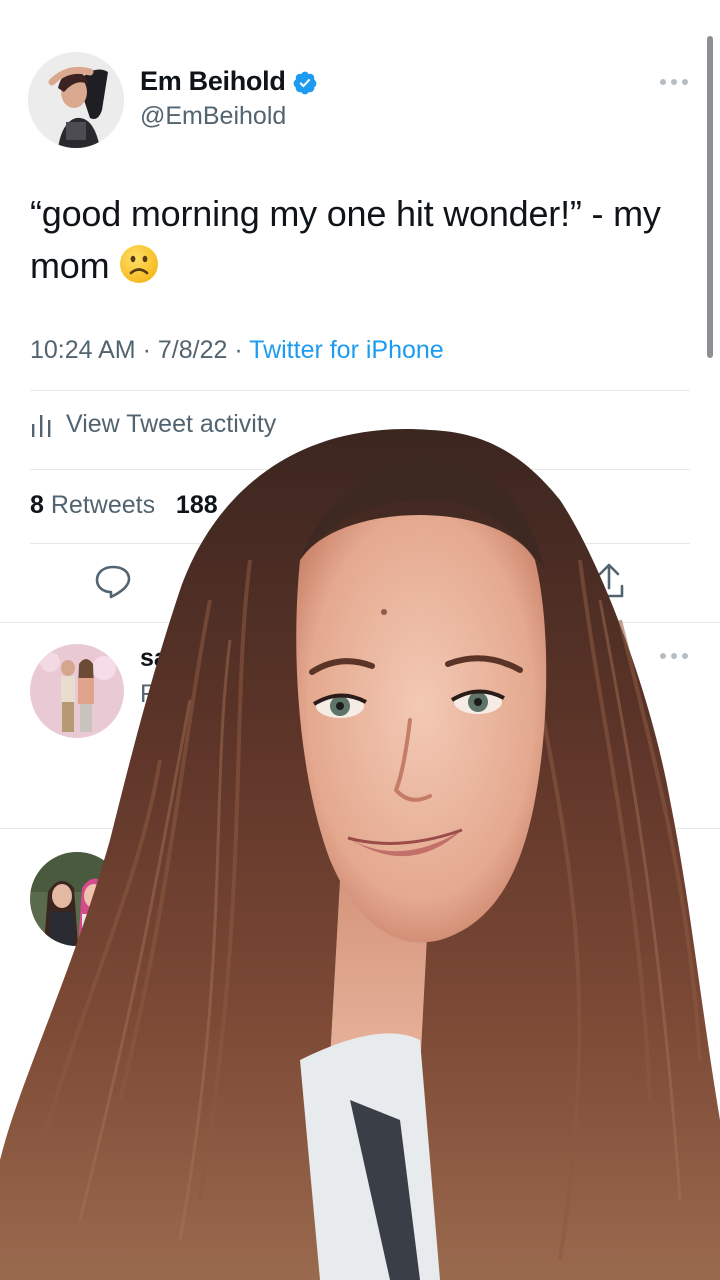 This screenshot has height=1280, width=720. I want to click on frowning-face-icon, so click(139, 264).